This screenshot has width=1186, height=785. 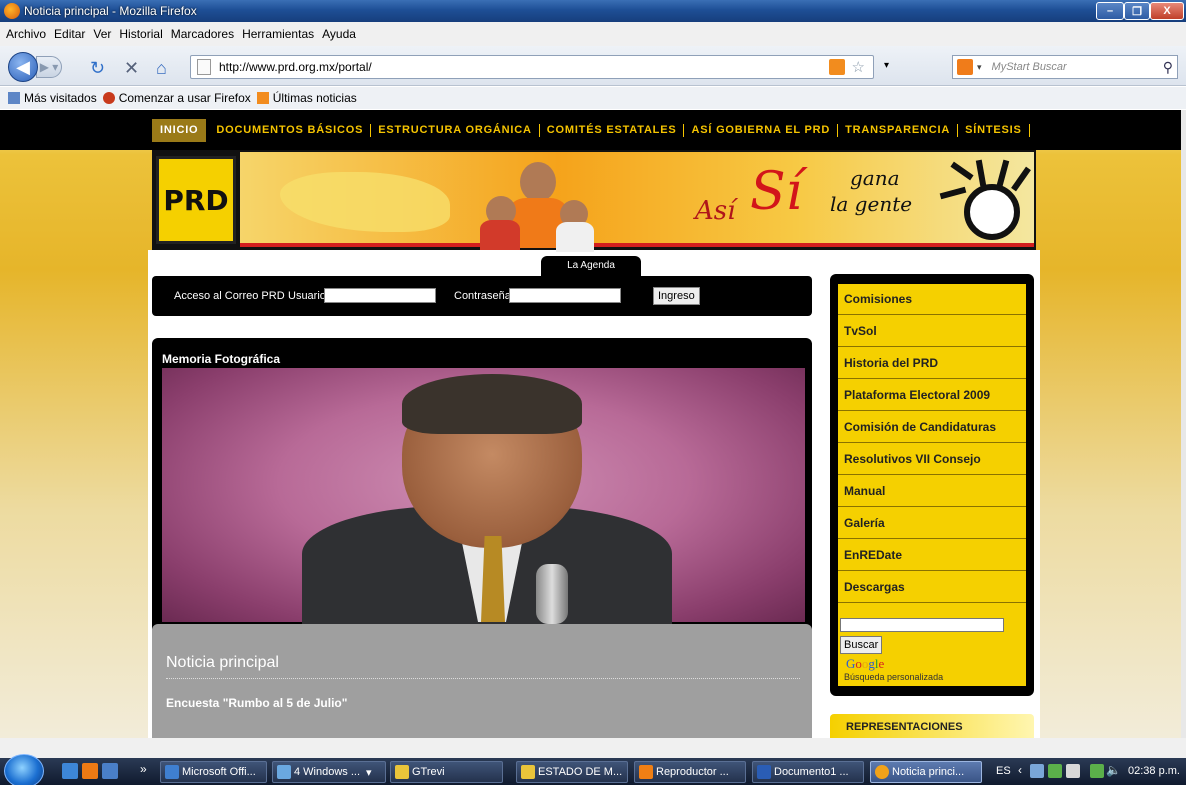 What do you see at coordinates (858, 67) in the screenshot?
I see `star-icon: ☆` at bounding box center [858, 67].